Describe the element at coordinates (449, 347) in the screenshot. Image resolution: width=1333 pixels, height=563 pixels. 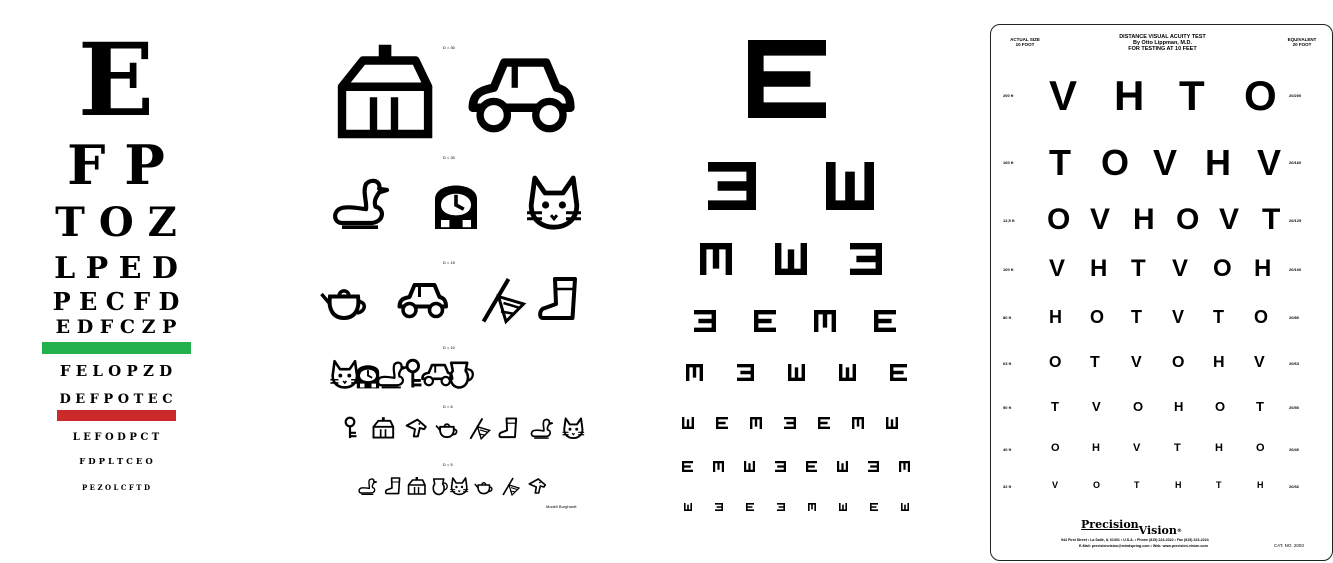
I see `row-label: D = 10` at that location.